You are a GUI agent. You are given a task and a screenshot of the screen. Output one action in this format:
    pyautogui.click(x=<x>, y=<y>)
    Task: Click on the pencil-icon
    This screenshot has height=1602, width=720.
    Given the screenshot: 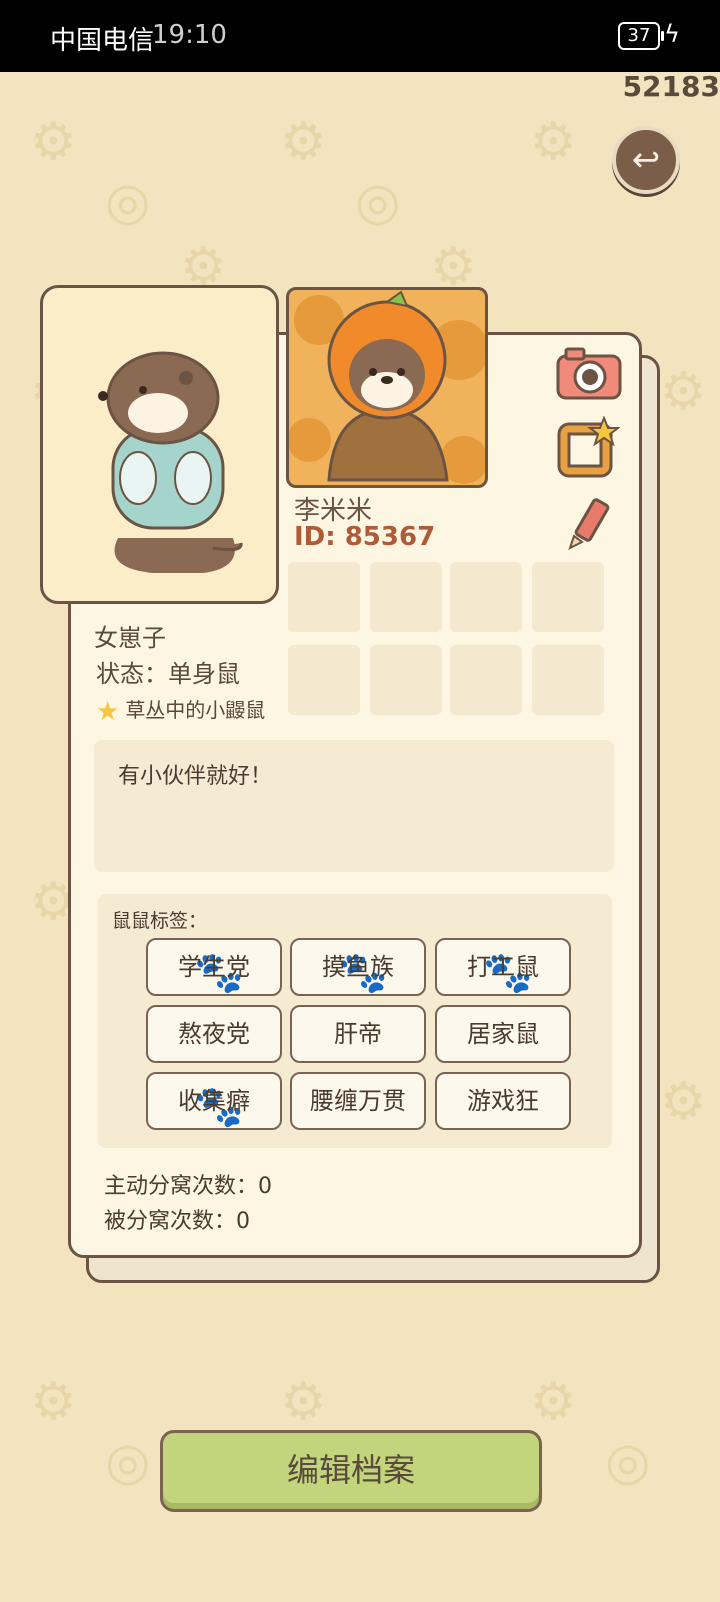 What is the action you would take?
    pyautogui.click(x=589, y=524)
    